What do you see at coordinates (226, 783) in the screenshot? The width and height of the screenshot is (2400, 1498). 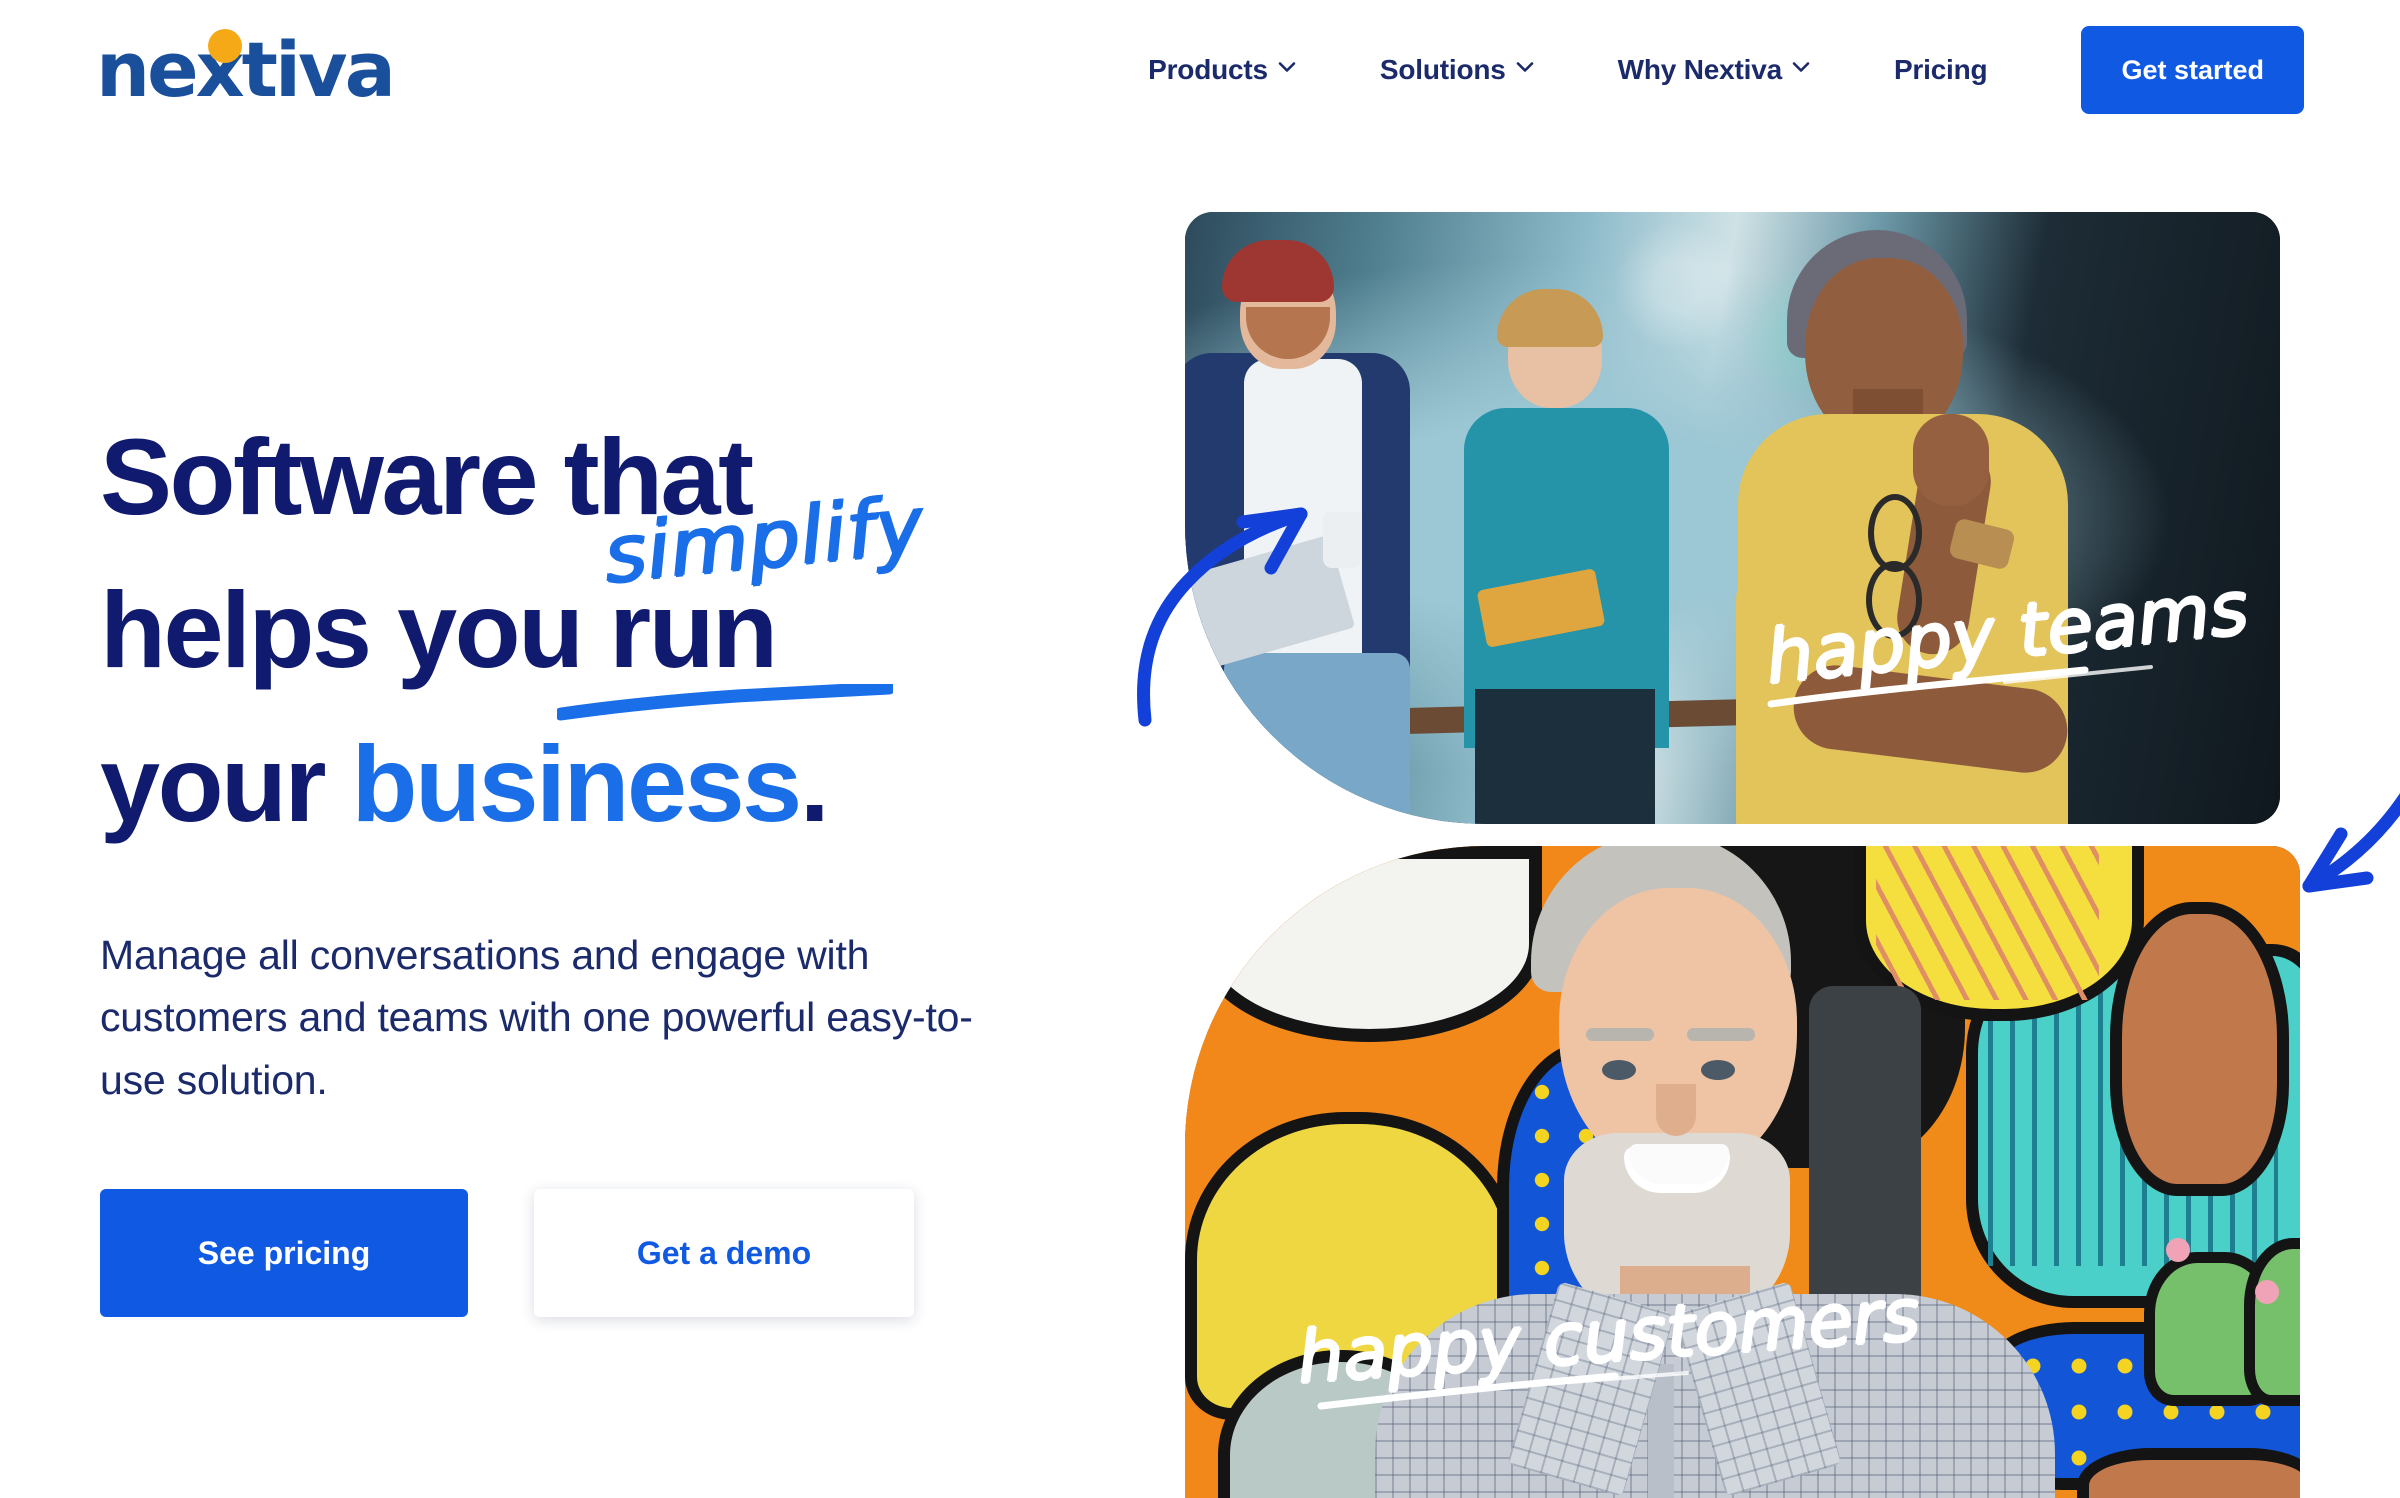 I see `headline-line-3-prefix: your` at bounding box center [226, 783].